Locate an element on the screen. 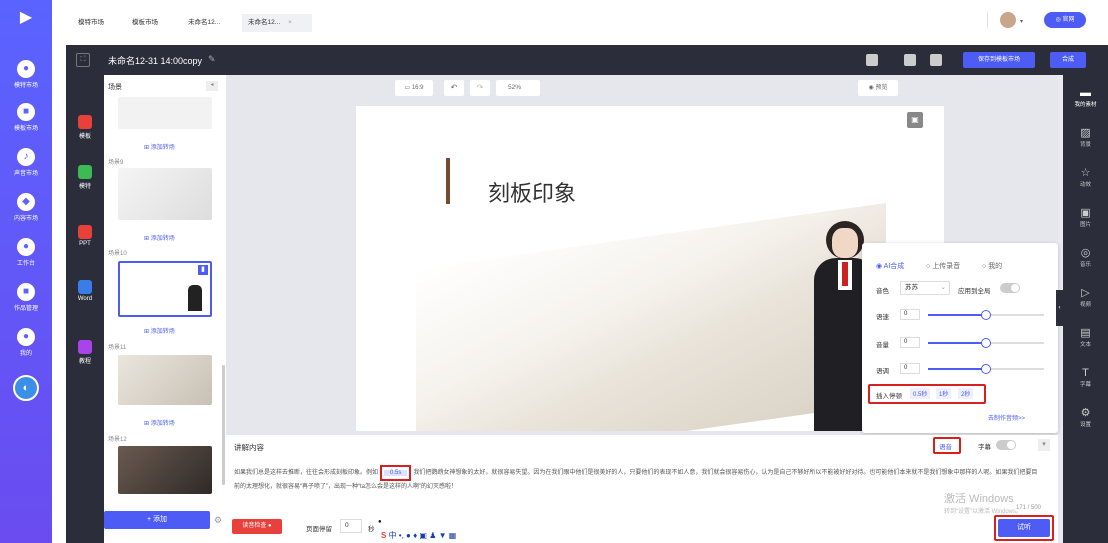 This screenshot has width=1108, height=543. pronunciation-check-button: 读音检查 ● is located at coordinates (257, 526).